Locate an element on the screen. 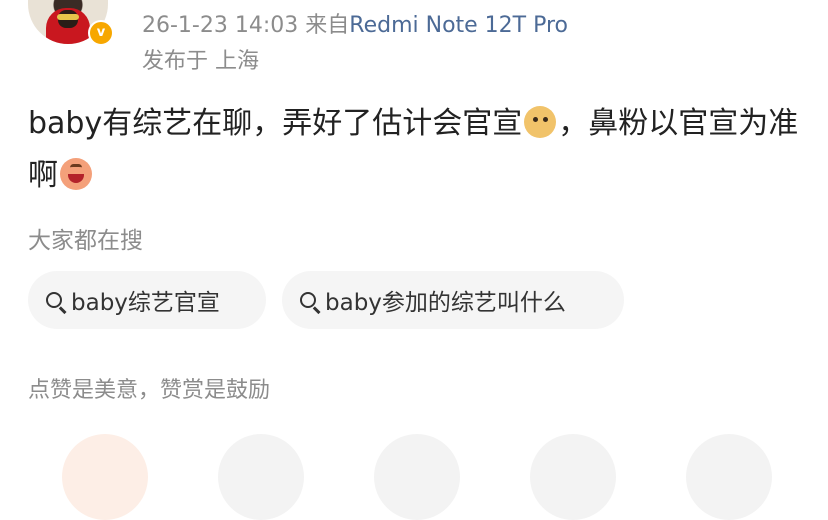 The image size is (828, 520). source-prefix: 来自 is located at coordinates (327, 25).